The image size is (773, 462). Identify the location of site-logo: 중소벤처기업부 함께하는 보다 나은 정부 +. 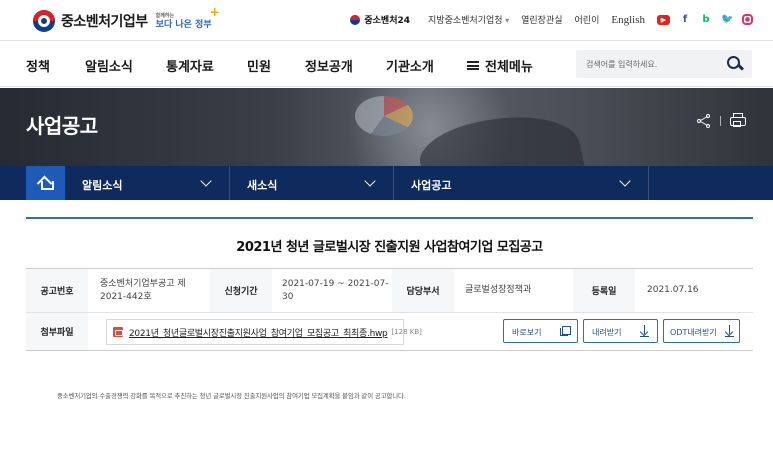
(126, 18).